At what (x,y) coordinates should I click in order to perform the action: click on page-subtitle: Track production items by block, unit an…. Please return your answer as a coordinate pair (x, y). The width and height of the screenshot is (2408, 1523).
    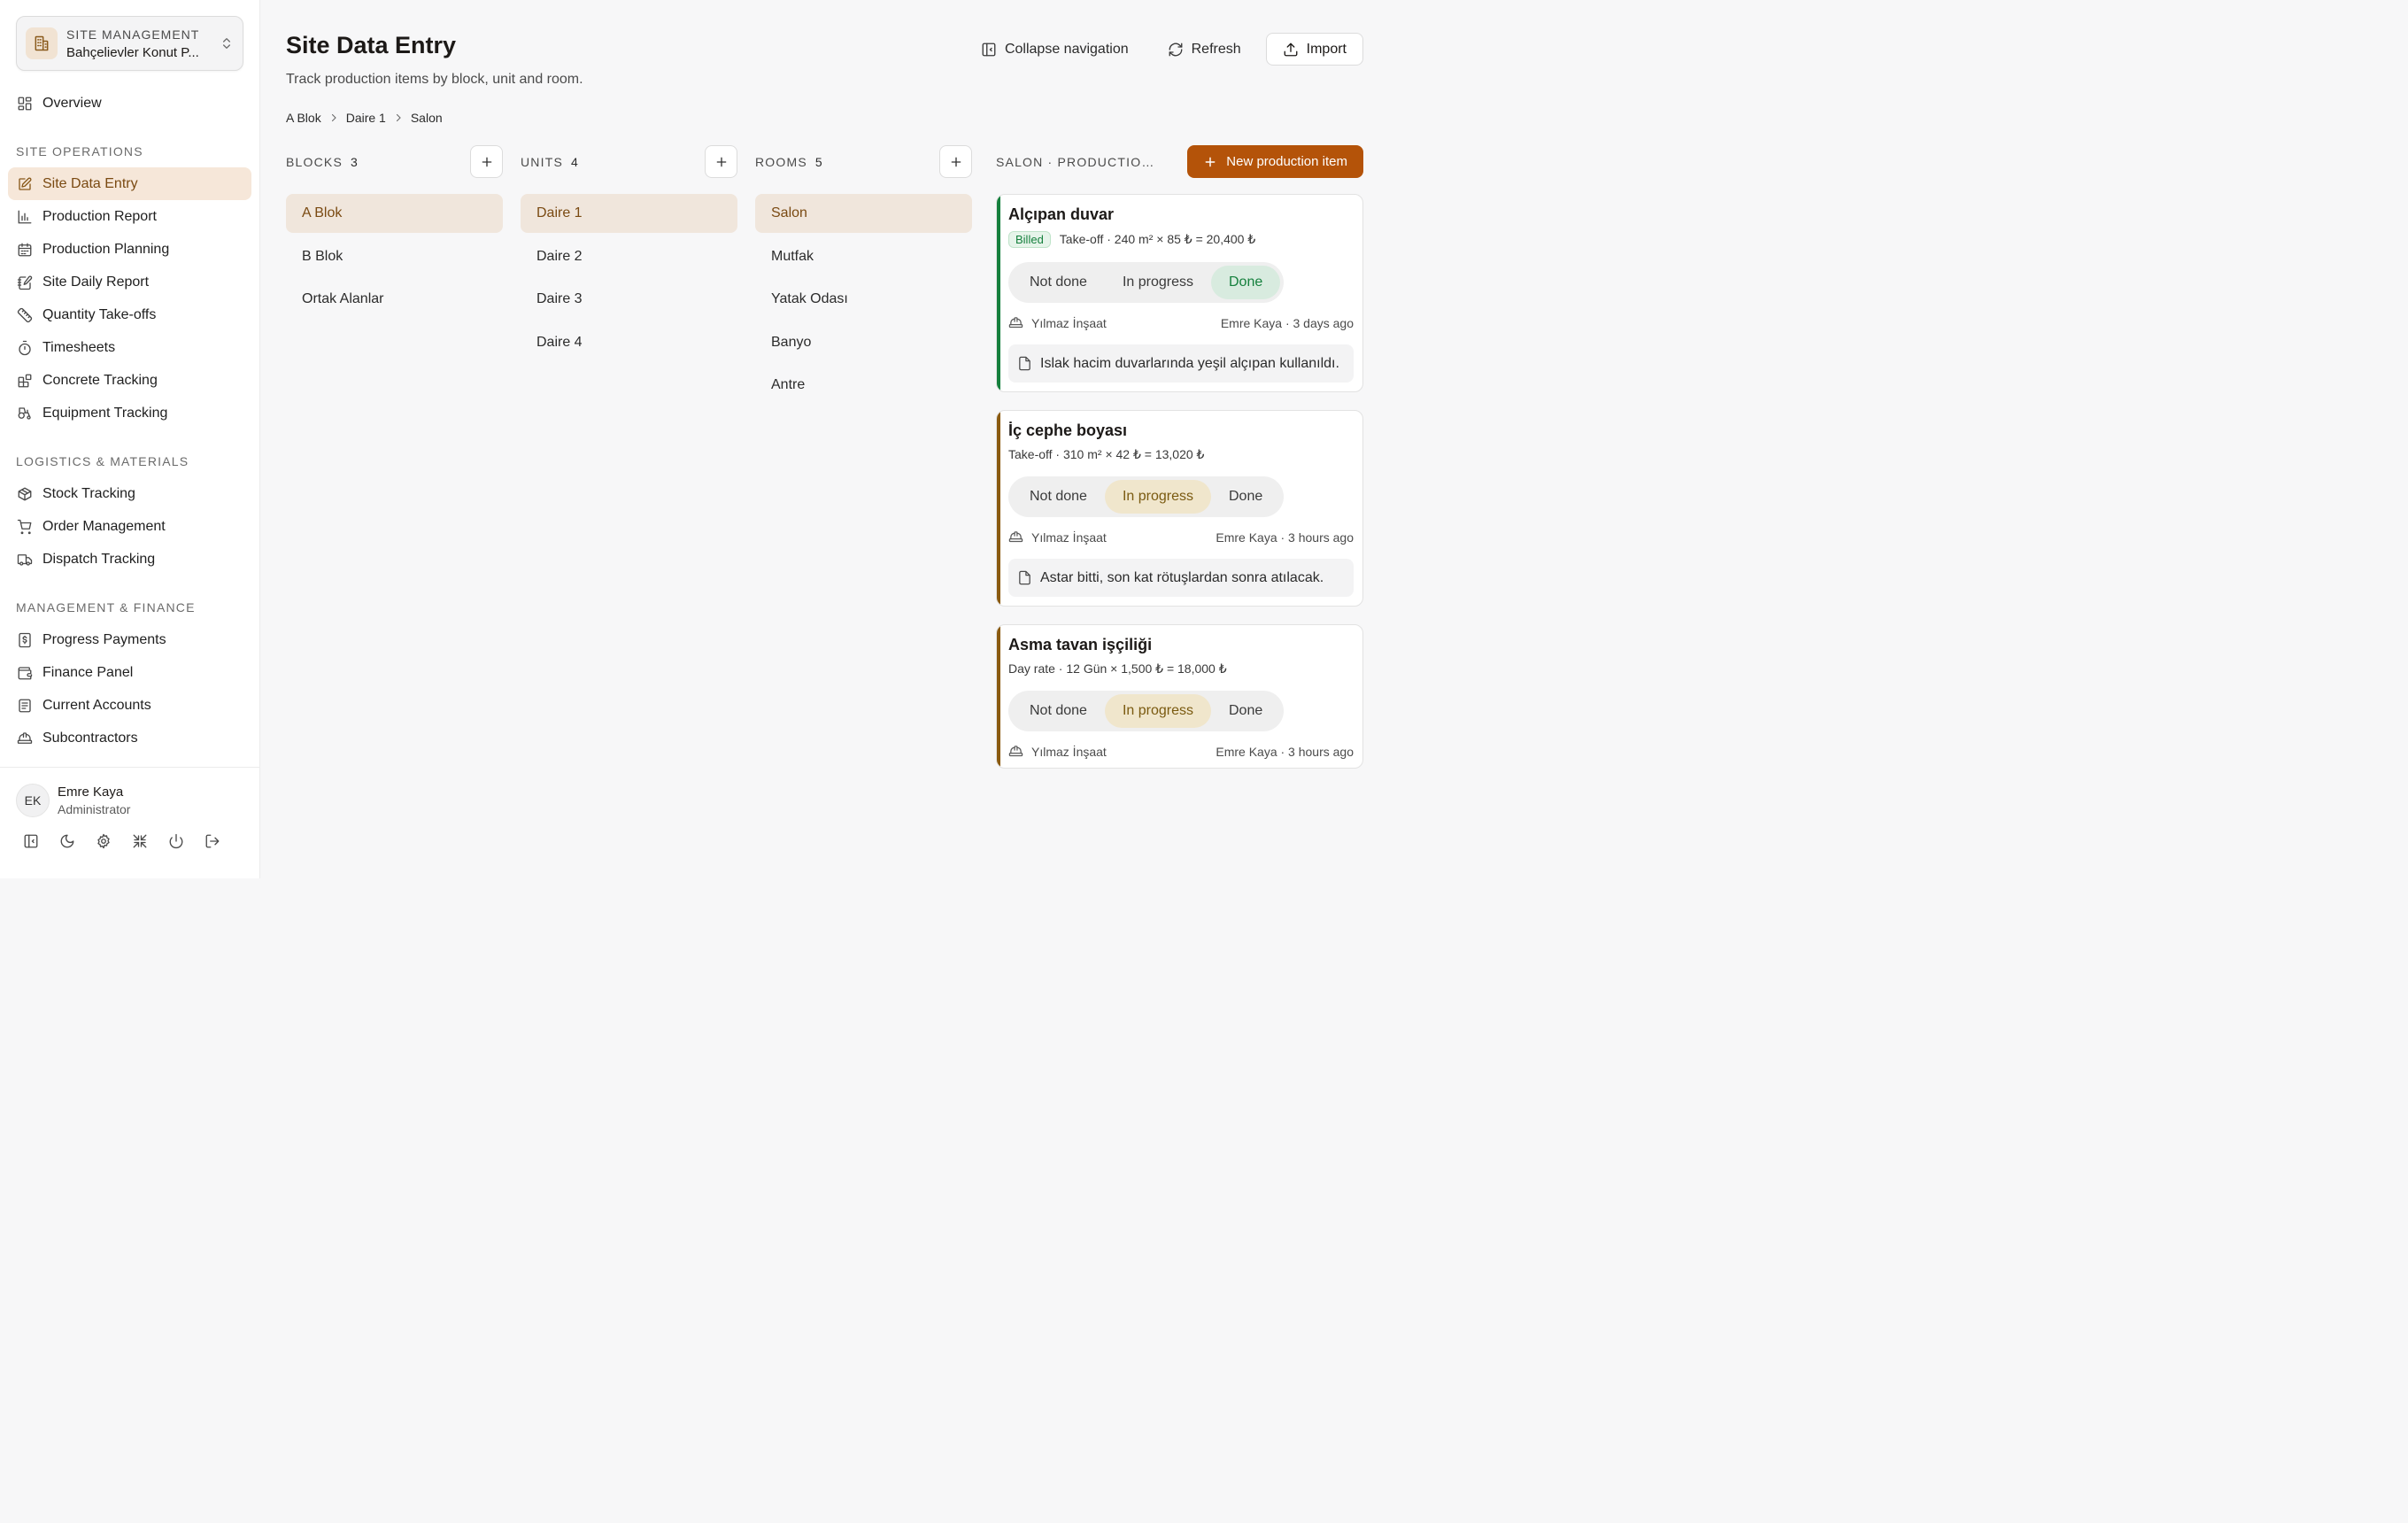
    Looking at the image, I should click on (434, 79).